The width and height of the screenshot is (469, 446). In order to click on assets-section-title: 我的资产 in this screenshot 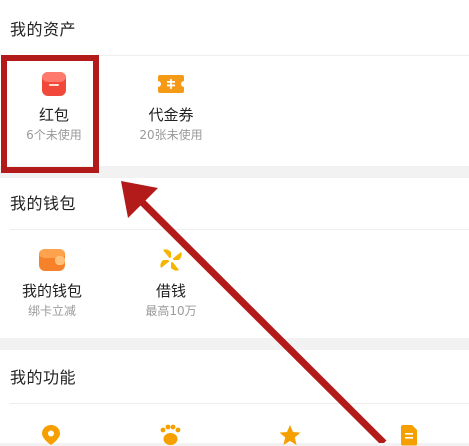, I will do `click(43, 29)`.